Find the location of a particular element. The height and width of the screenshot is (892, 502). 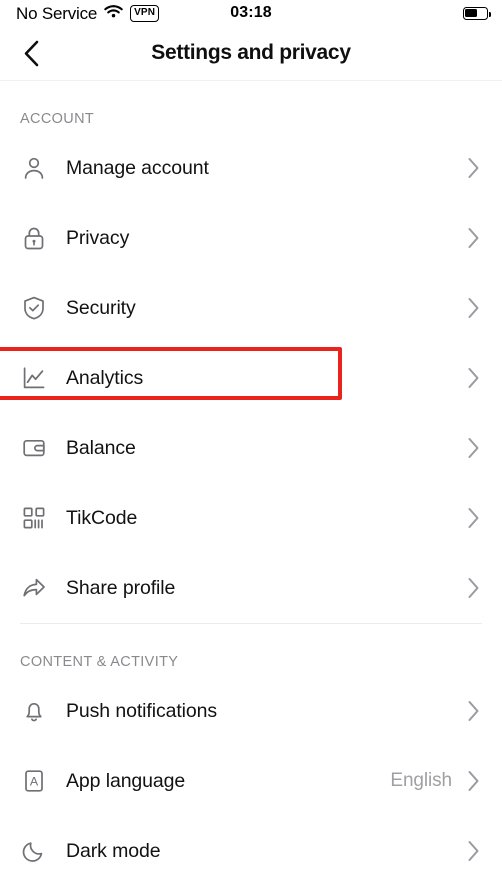

battery-icon is located at coordinates (477, 13).